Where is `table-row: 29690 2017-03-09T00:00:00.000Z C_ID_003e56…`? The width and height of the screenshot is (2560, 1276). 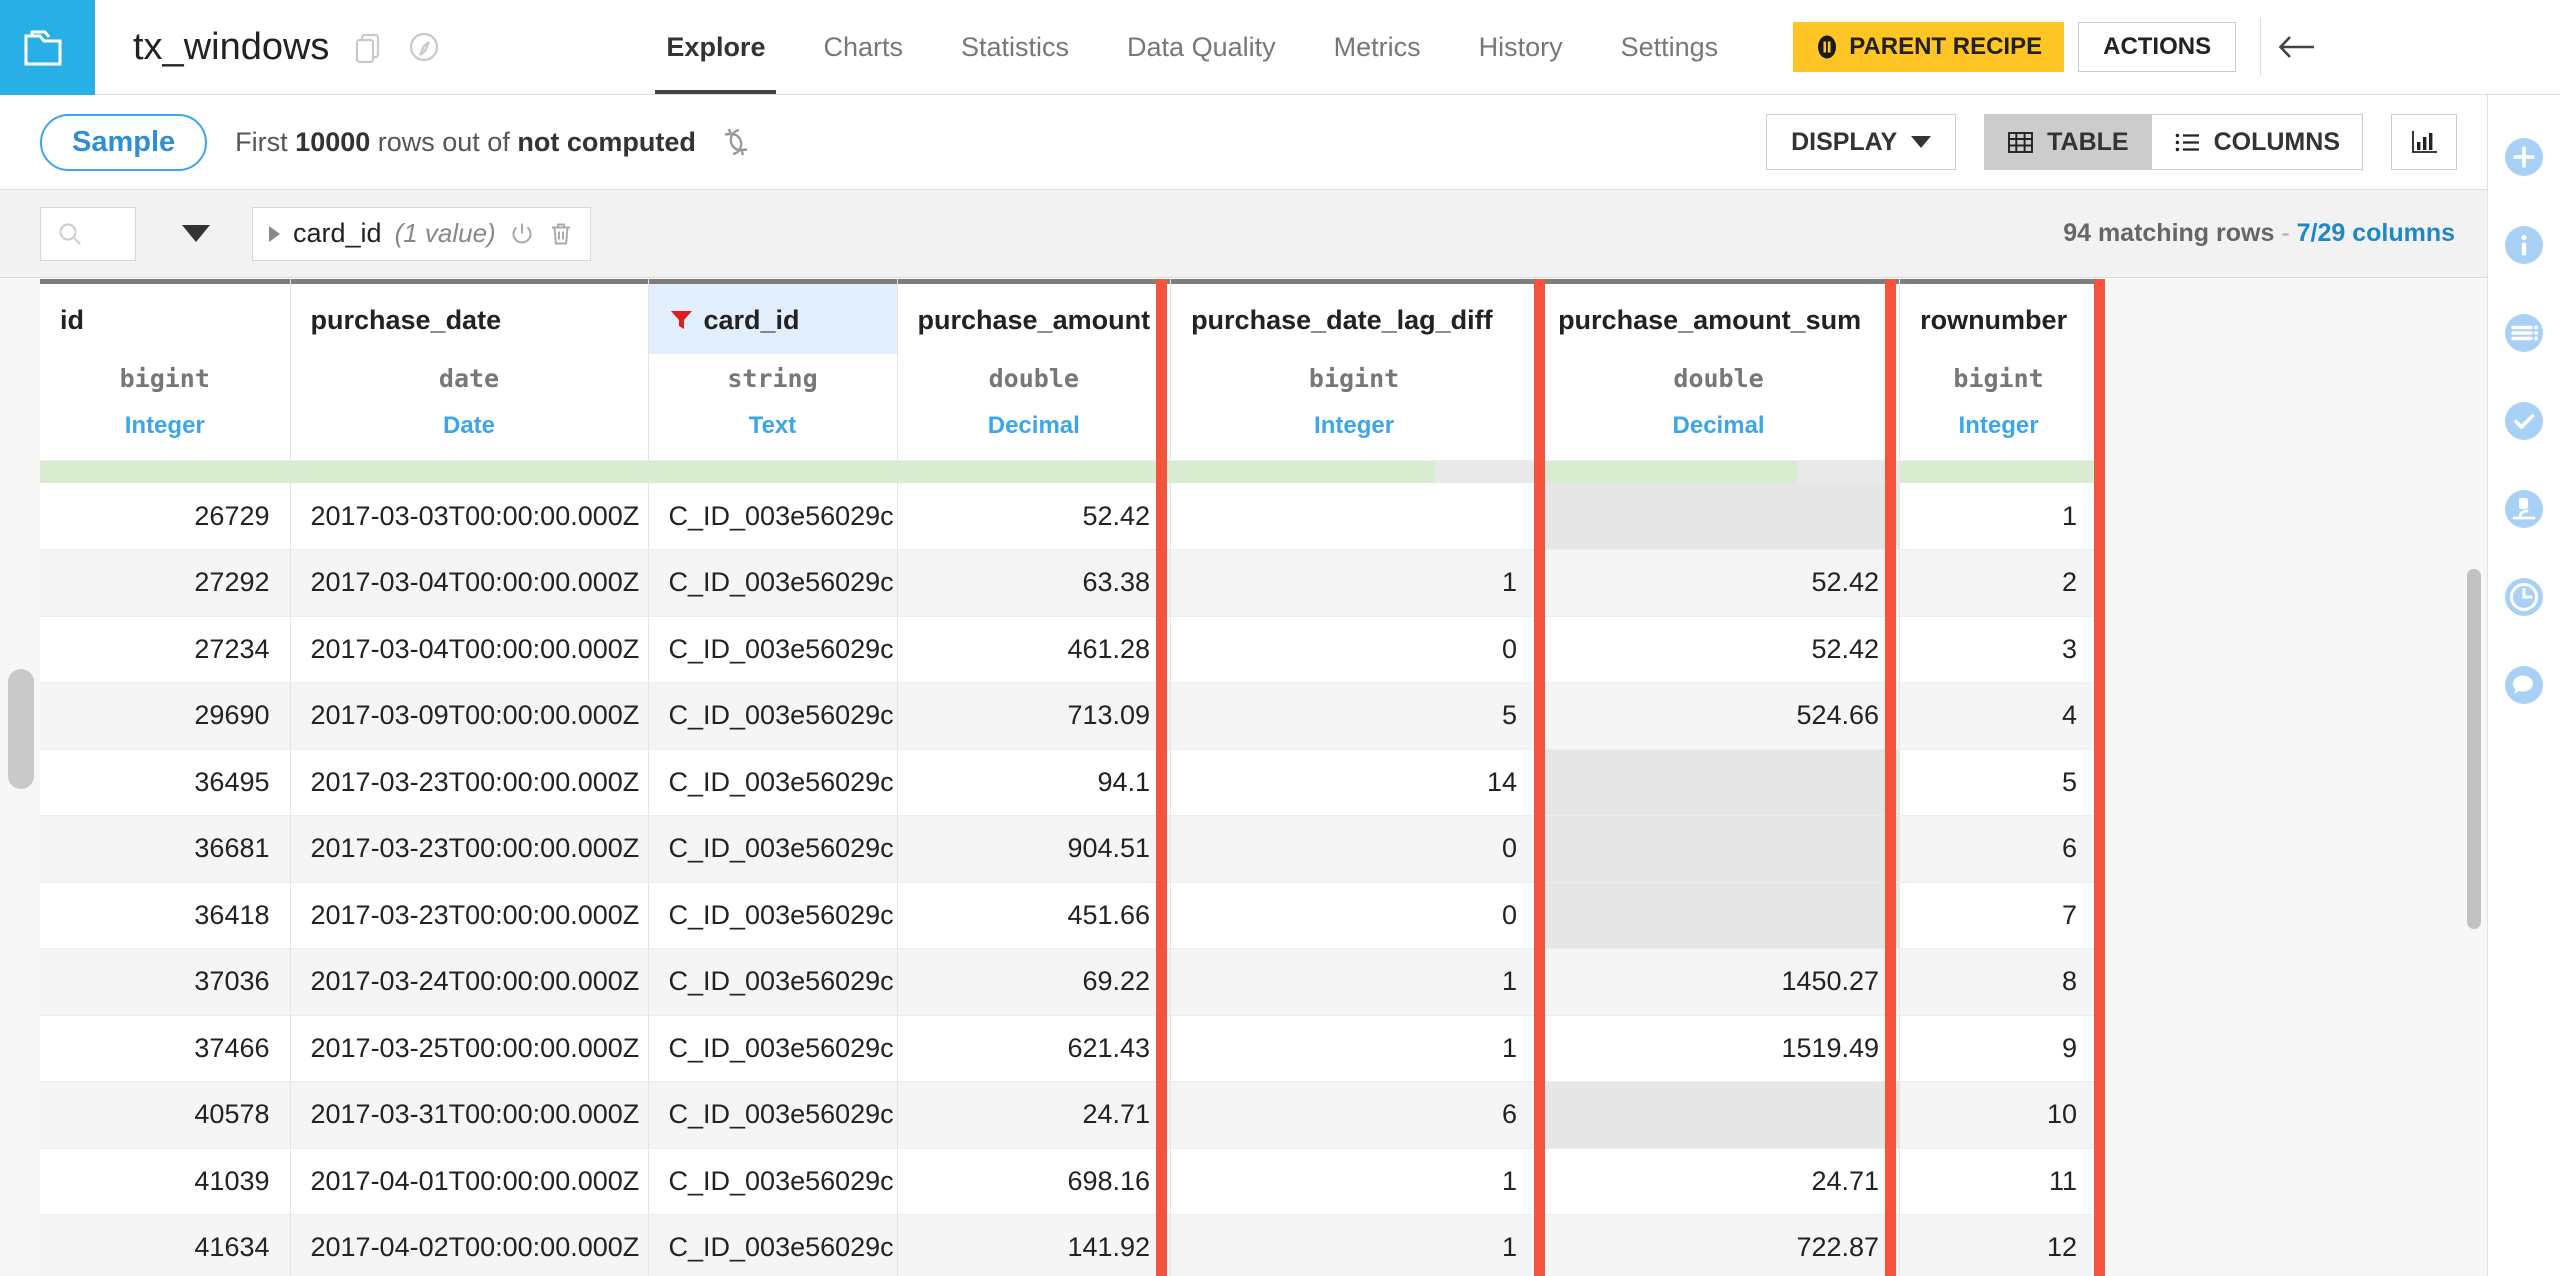
table-row: 29690 2017-03-09T00:00:00.000Z C_ID_003e56… is located at coordinates (1069, 716).